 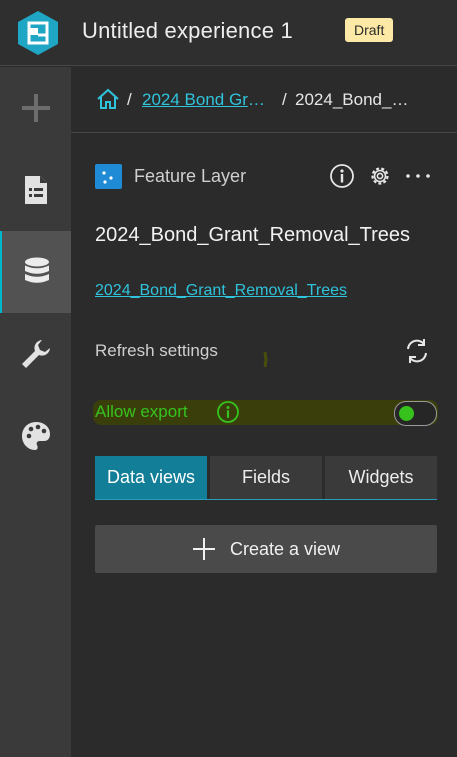 I want to click on app-logo-icon, so click(x=38, y=33).